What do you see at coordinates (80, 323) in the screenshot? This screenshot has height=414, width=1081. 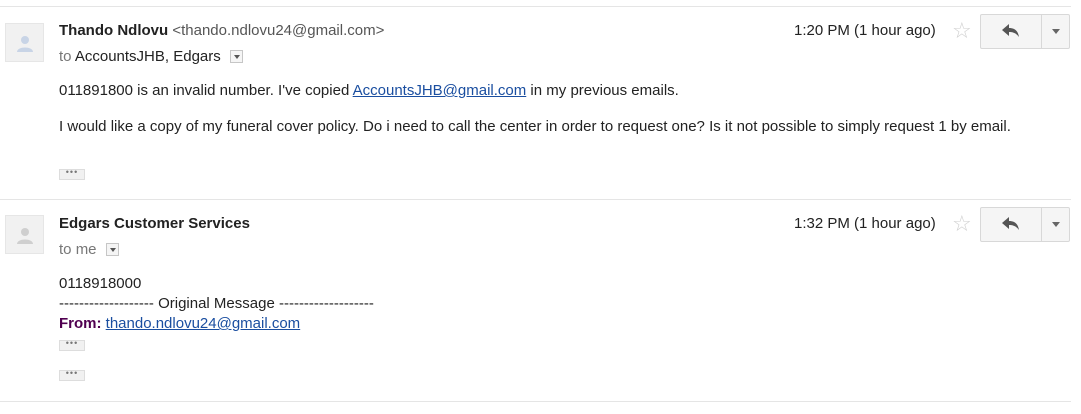 I see `from-label: From:` at bounding box center [80, 323].